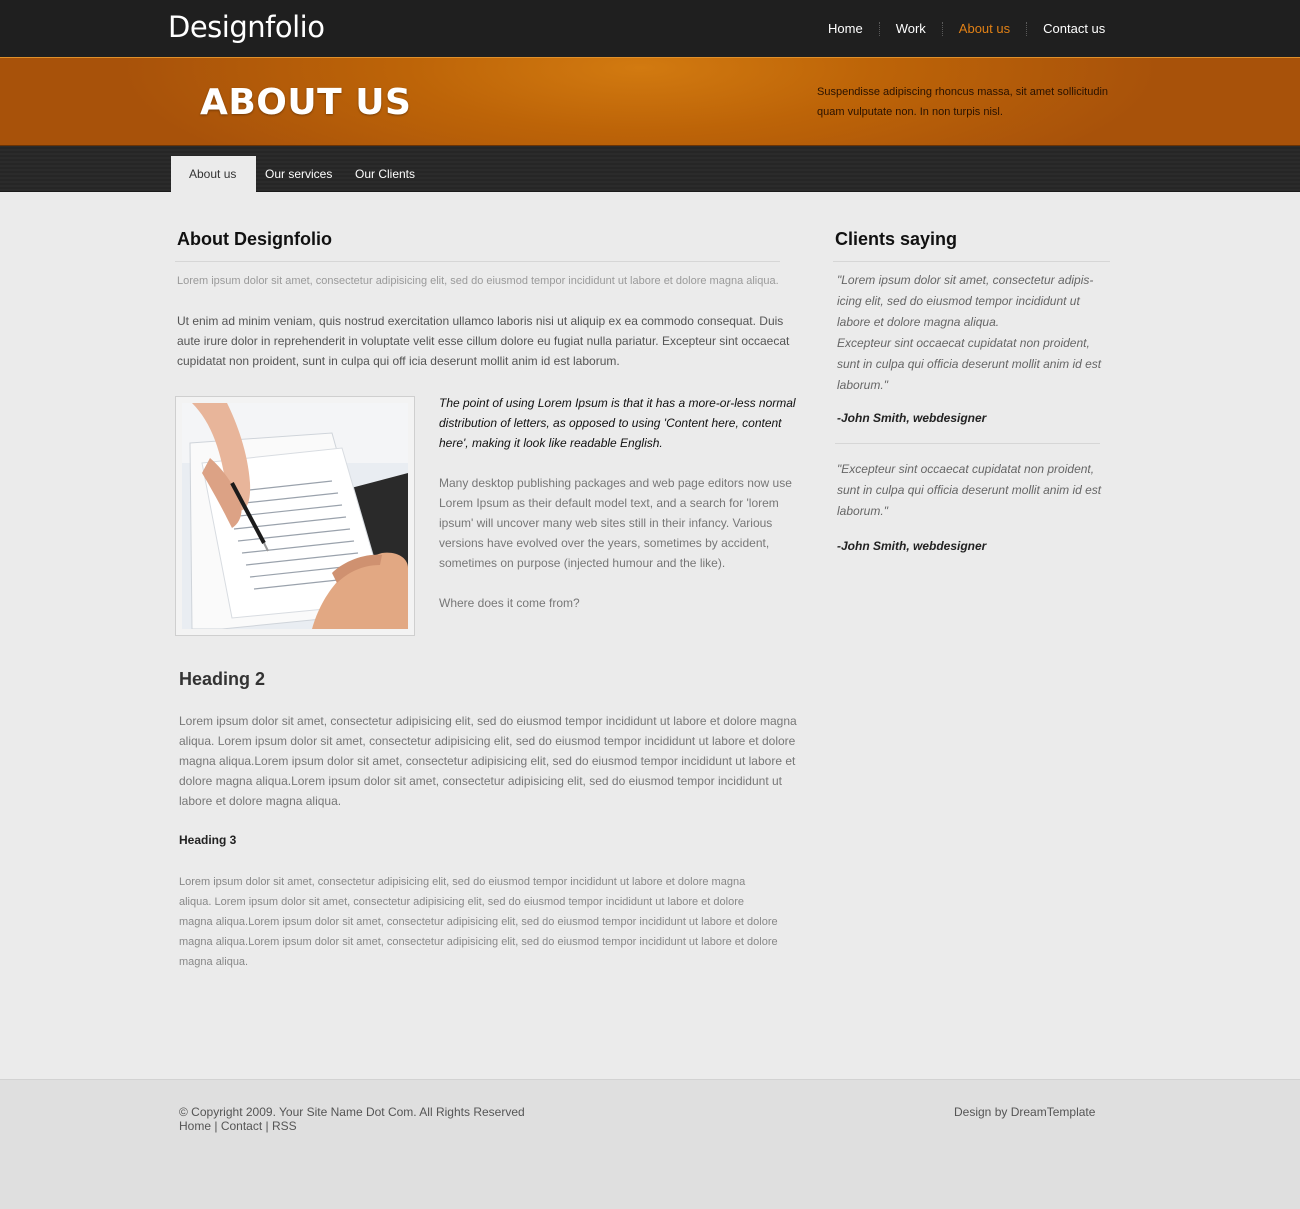  What do you see at coordinates (967, 443) in the screenshot?
I see `testimonial-divider` at bounding box center [967, 443].